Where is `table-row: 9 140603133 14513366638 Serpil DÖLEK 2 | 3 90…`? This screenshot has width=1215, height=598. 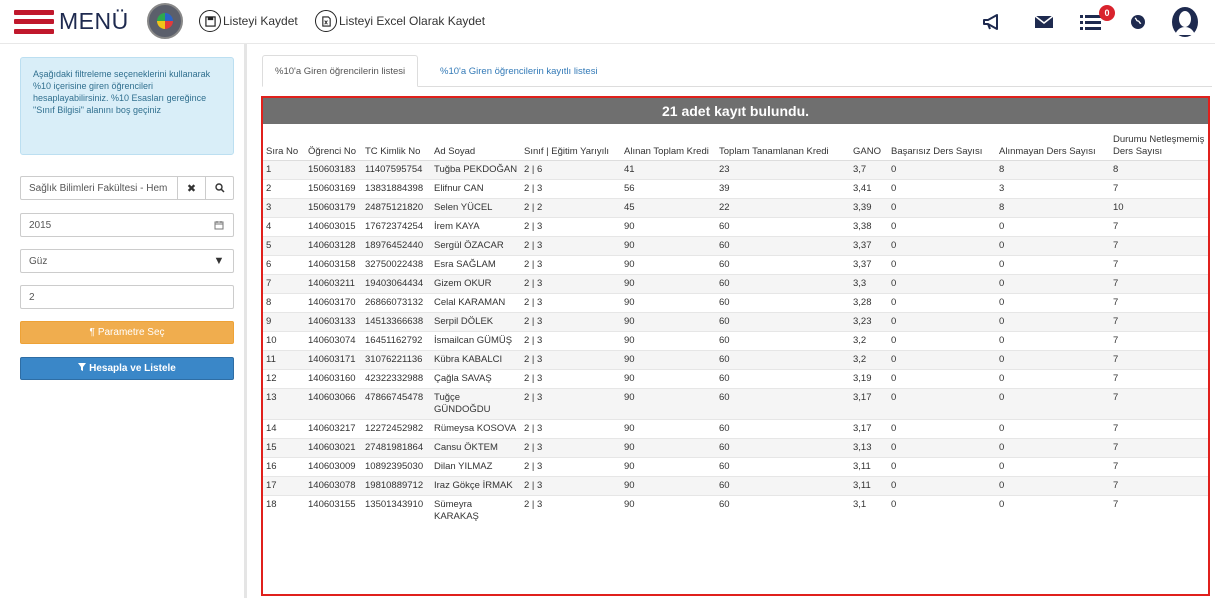
table-row: 9 140603133 14513366638 Serpil DÖLEK 2 | 3 90… is located at coordinates (735, 321).